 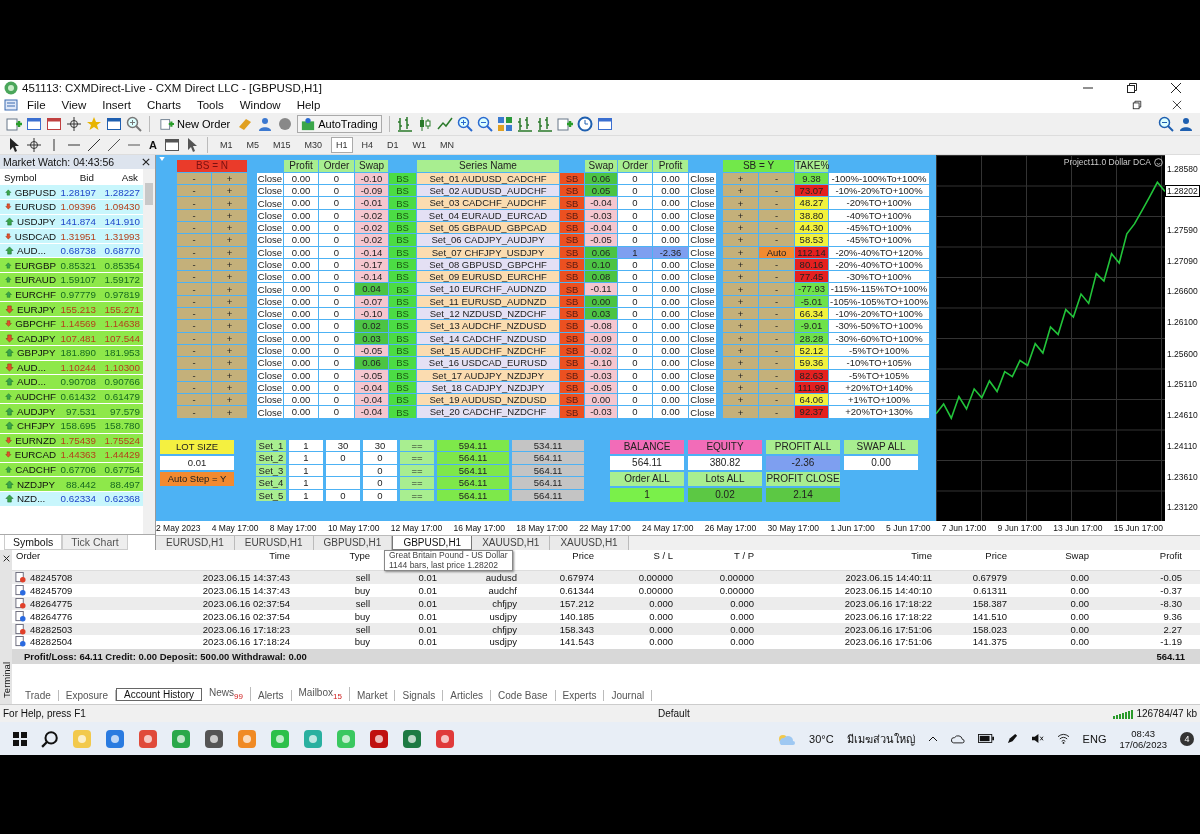 I want to click on timeframe-button: MN, so click(x=447, y=145).